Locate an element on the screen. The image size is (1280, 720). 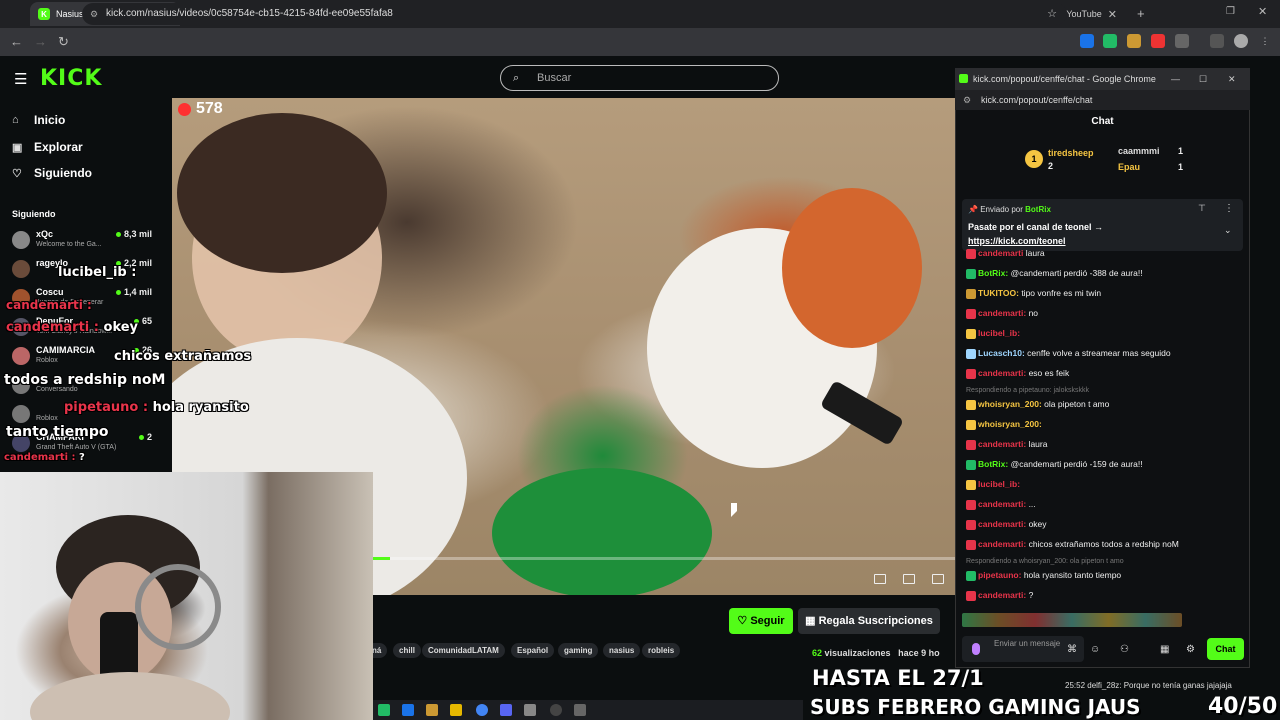
tag-chip: Español is located at coordinates (533, 650).